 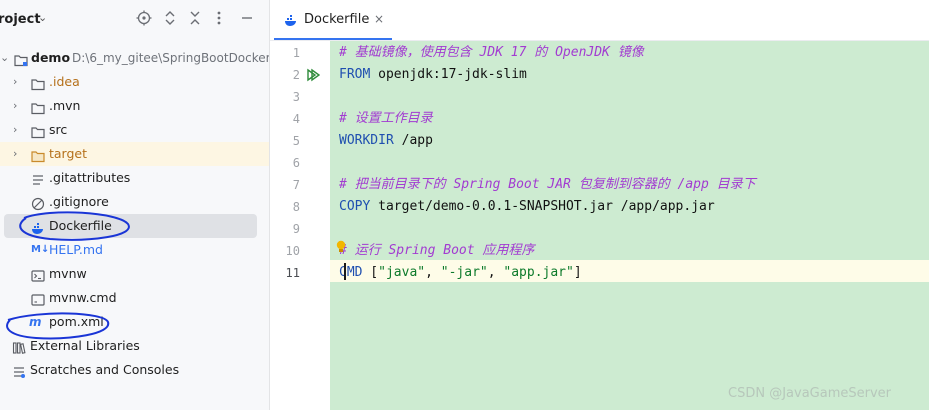 I want to click on editor-tab-bar: Dockerfile ×, so click(x=599, y=20).